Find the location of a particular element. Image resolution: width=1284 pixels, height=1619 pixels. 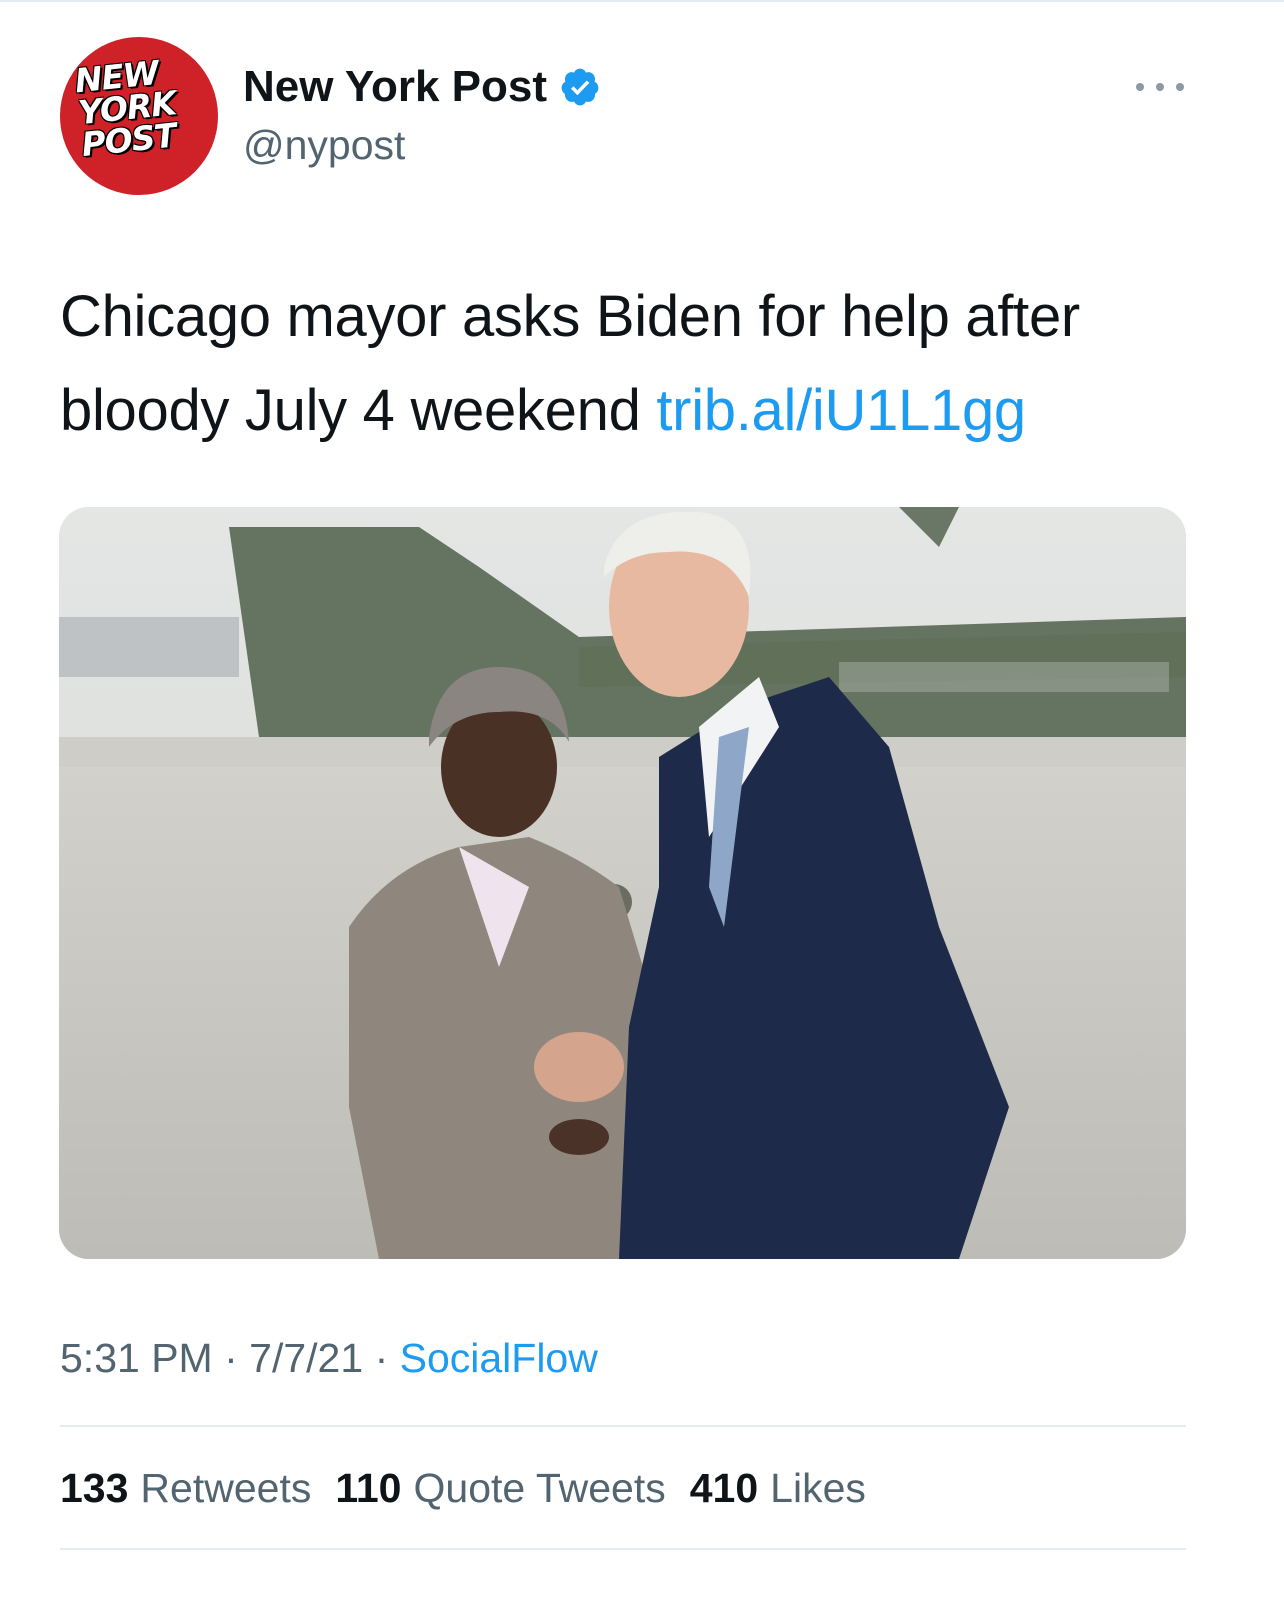

author-name-row: New York Post is located at coordinates (422, 87).